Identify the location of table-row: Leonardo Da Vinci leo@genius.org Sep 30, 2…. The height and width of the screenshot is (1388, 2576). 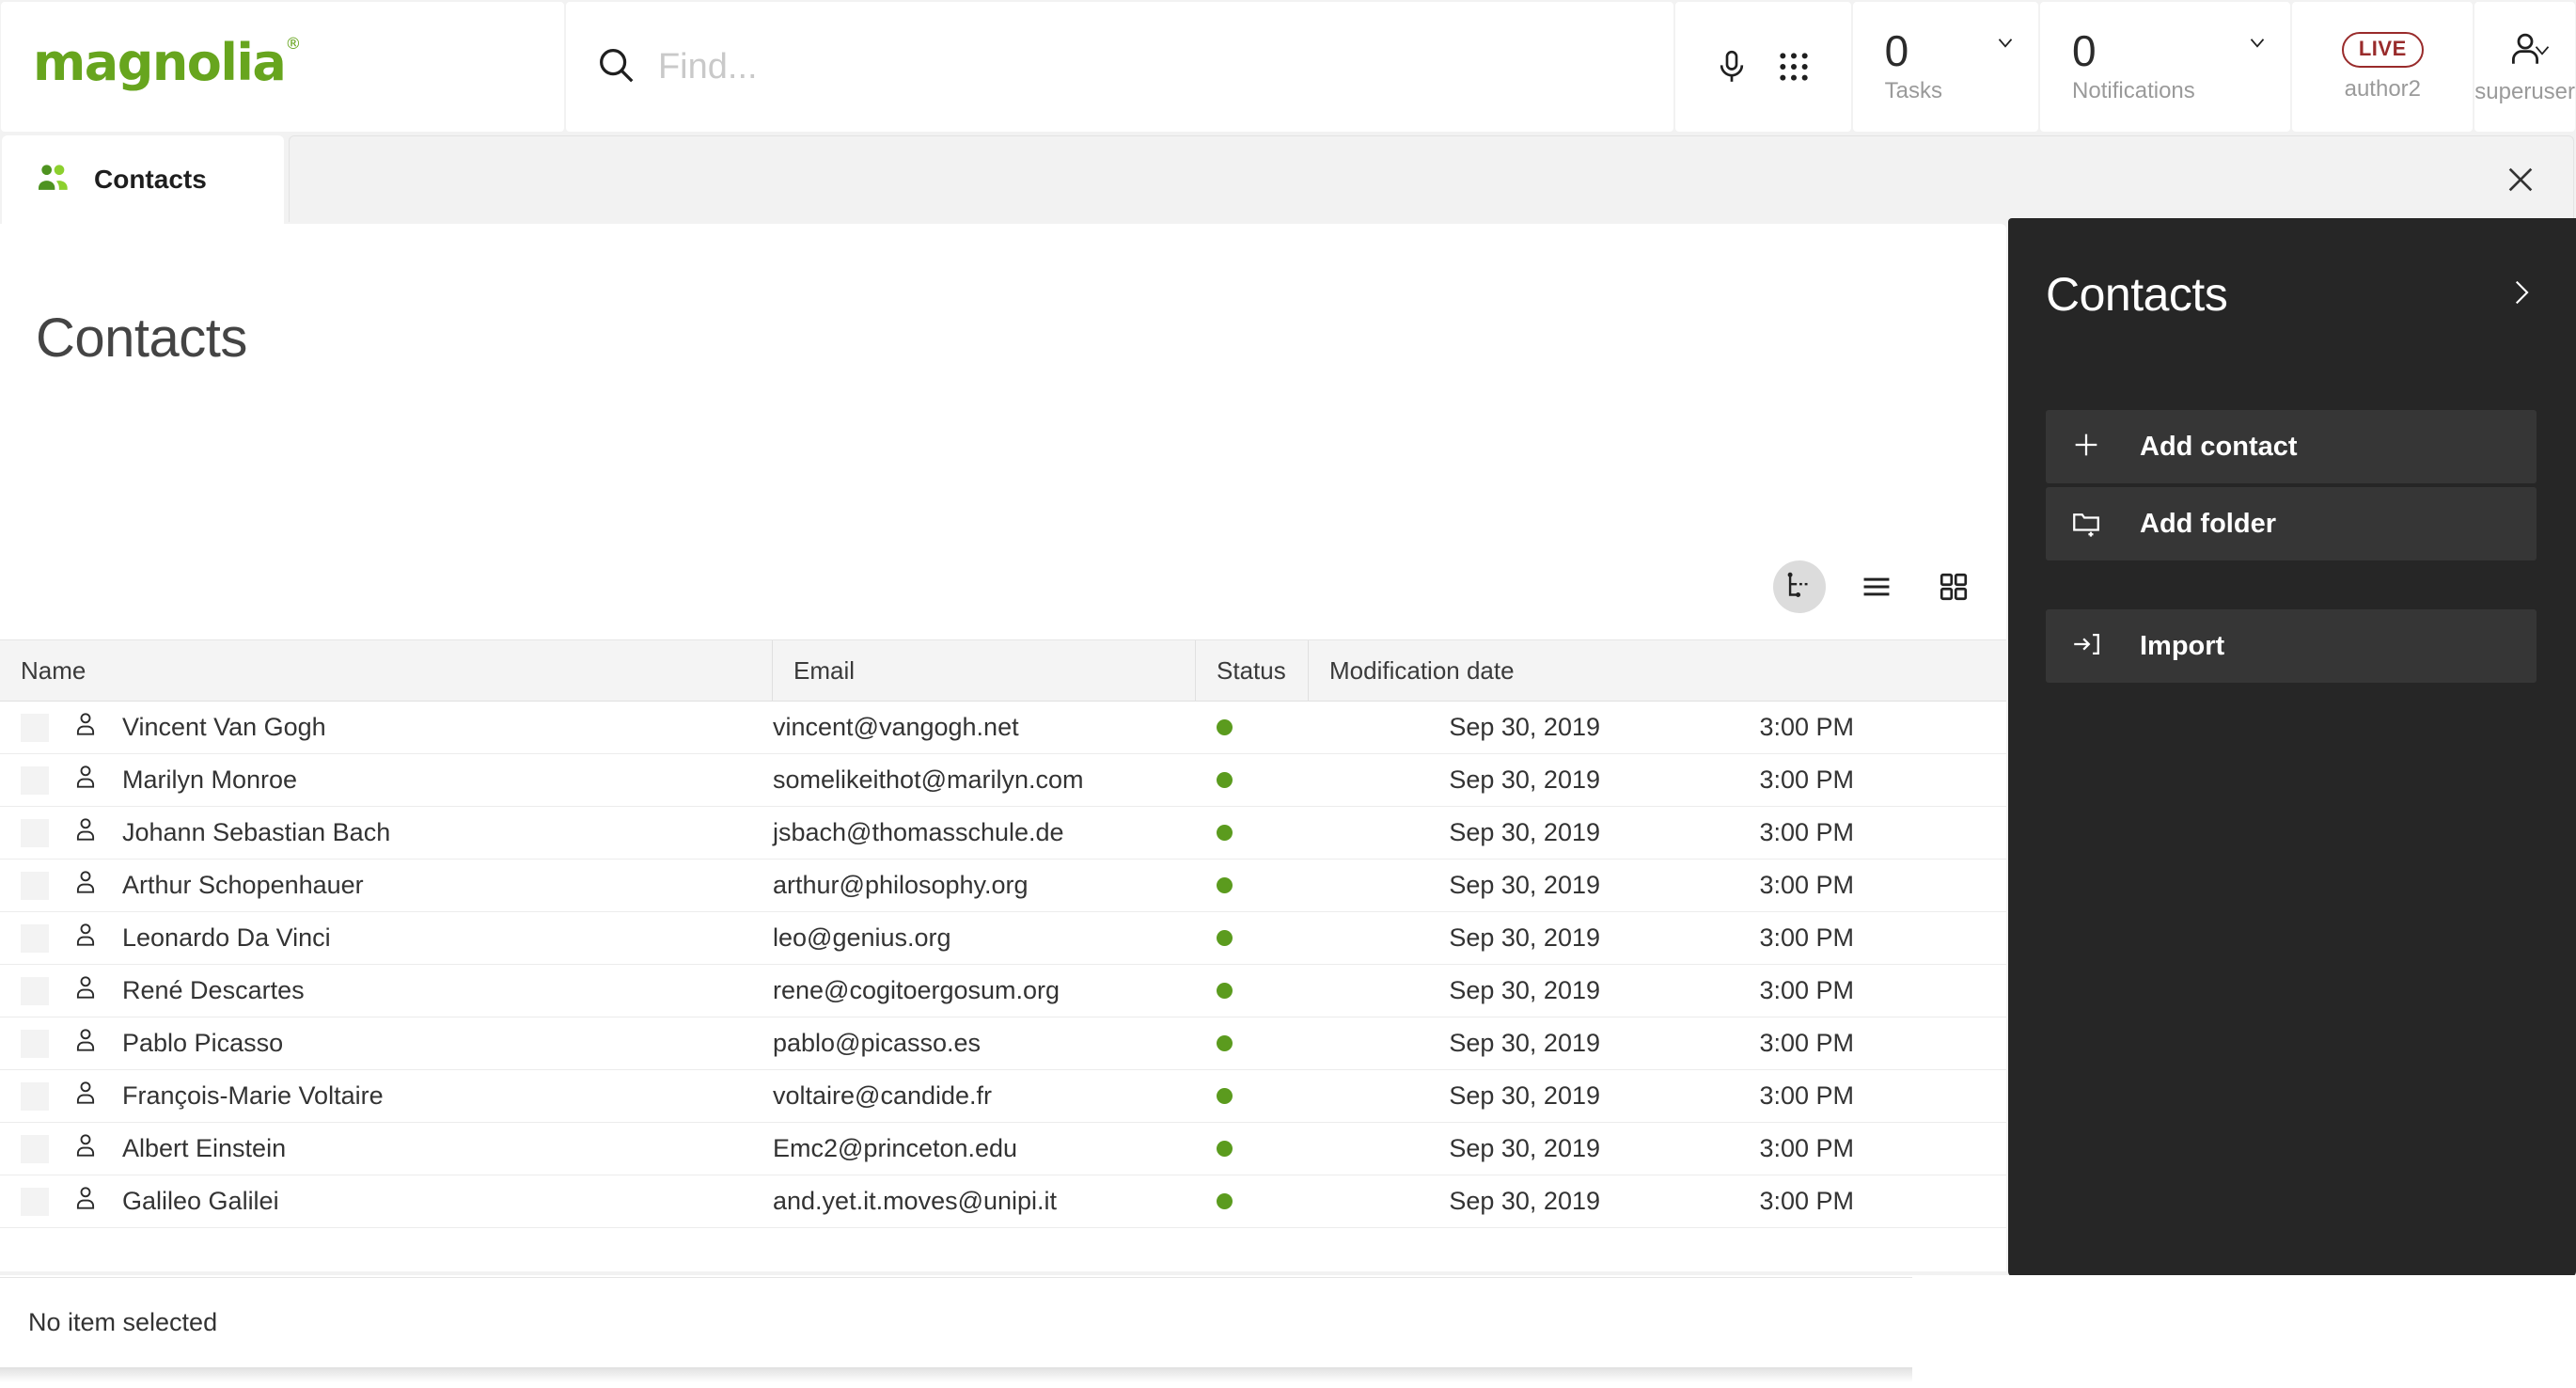
(1003, 938).